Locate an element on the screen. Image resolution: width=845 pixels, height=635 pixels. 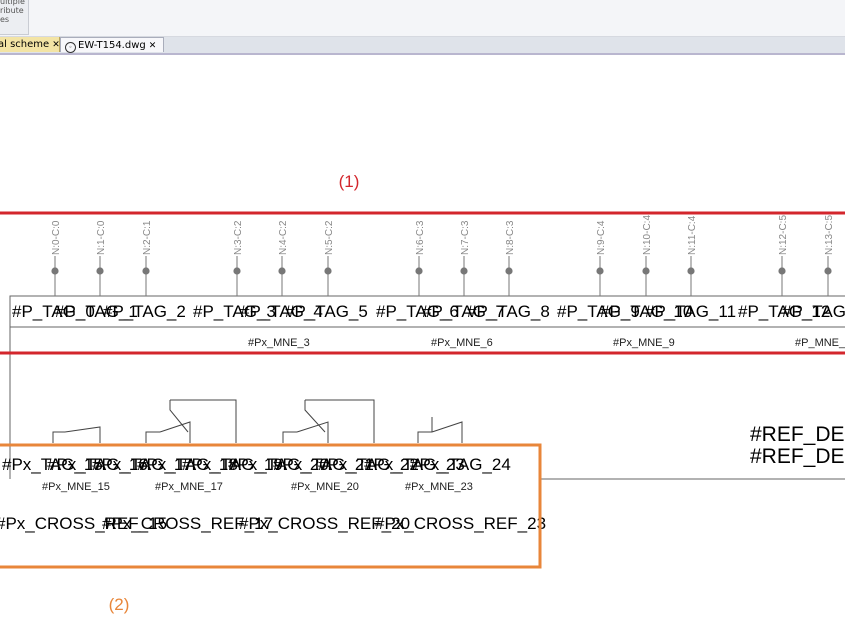
terminal-mnemonic: #P_MNE_12 is located at coordinates (820, 343).